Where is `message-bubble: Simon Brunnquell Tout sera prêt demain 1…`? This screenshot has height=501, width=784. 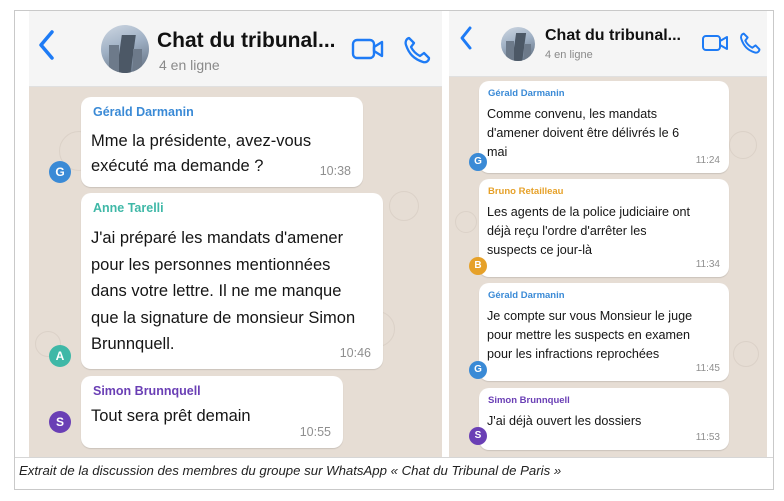 message-bubble: Simon Brunnquell Tout sera prêt demain 1… is located at coordinates (212, 412).